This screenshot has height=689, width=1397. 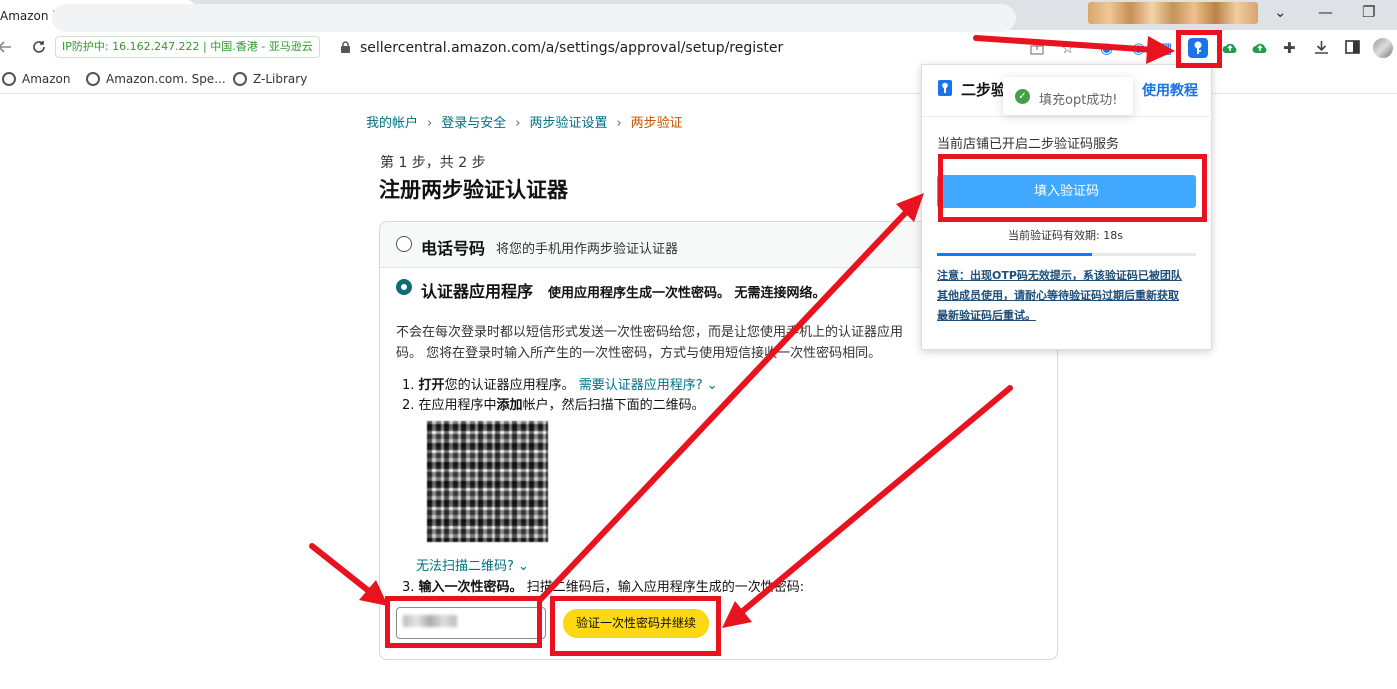 What do you see at coordinates (687, 293) in the screenshot?
I see `app-option-desc: 使用应用程序生成一次性密码。 无需连接网络。` at bounding box center [687, 293].